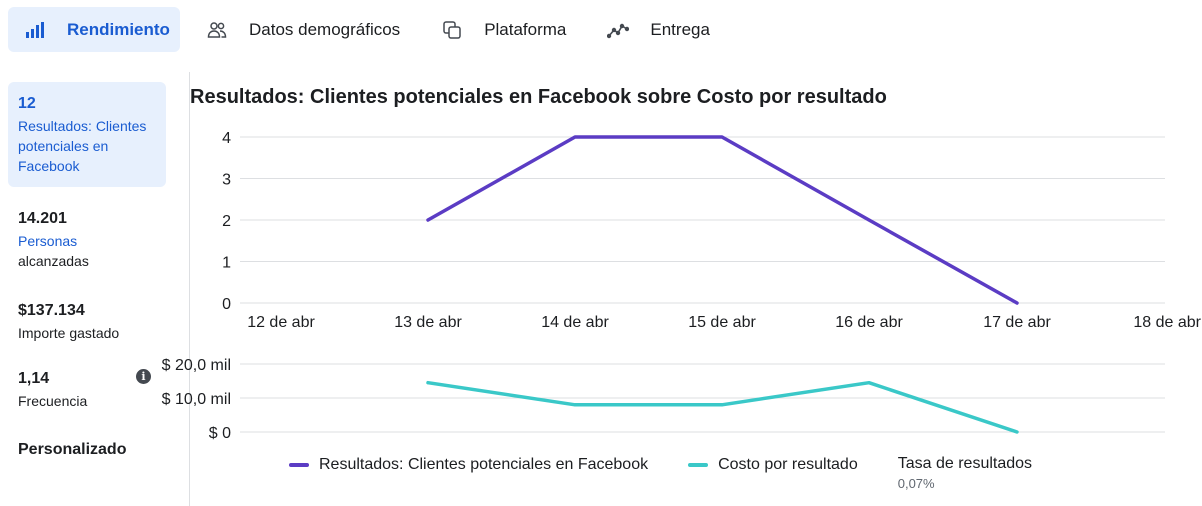 This screenshot has width=1202, height=506. I want to click on x-tick-label: 18 de abr, so click(1167, 322).